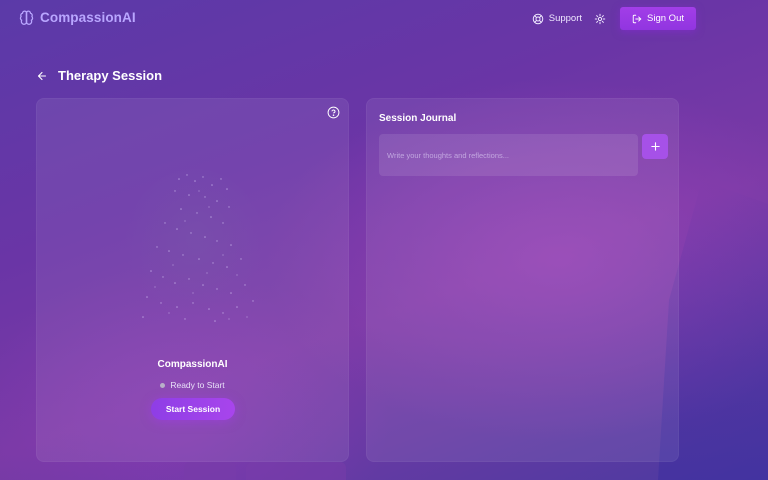 The height and width of the screenshot is (480, 768). I want to click on journal-input, so click(508, 155).